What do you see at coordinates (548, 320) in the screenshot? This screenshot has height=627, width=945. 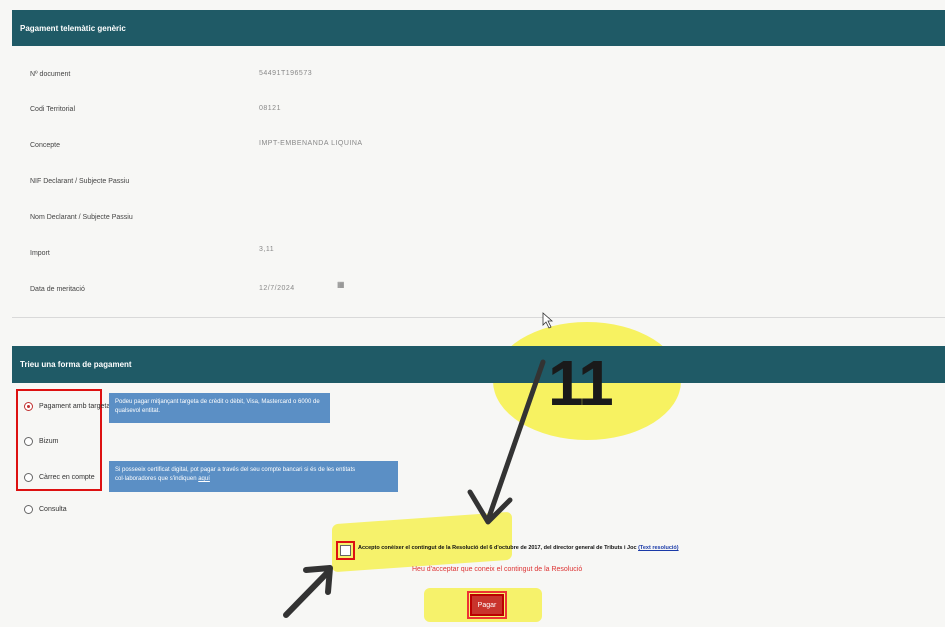 I see `cursor-icon` at bounding box center [548, 320].